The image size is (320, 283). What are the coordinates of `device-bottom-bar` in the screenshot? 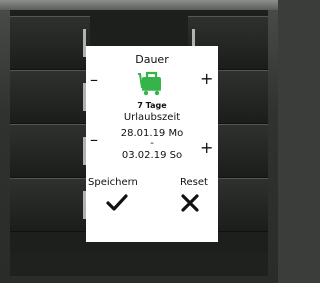 It's located at (139, 264).